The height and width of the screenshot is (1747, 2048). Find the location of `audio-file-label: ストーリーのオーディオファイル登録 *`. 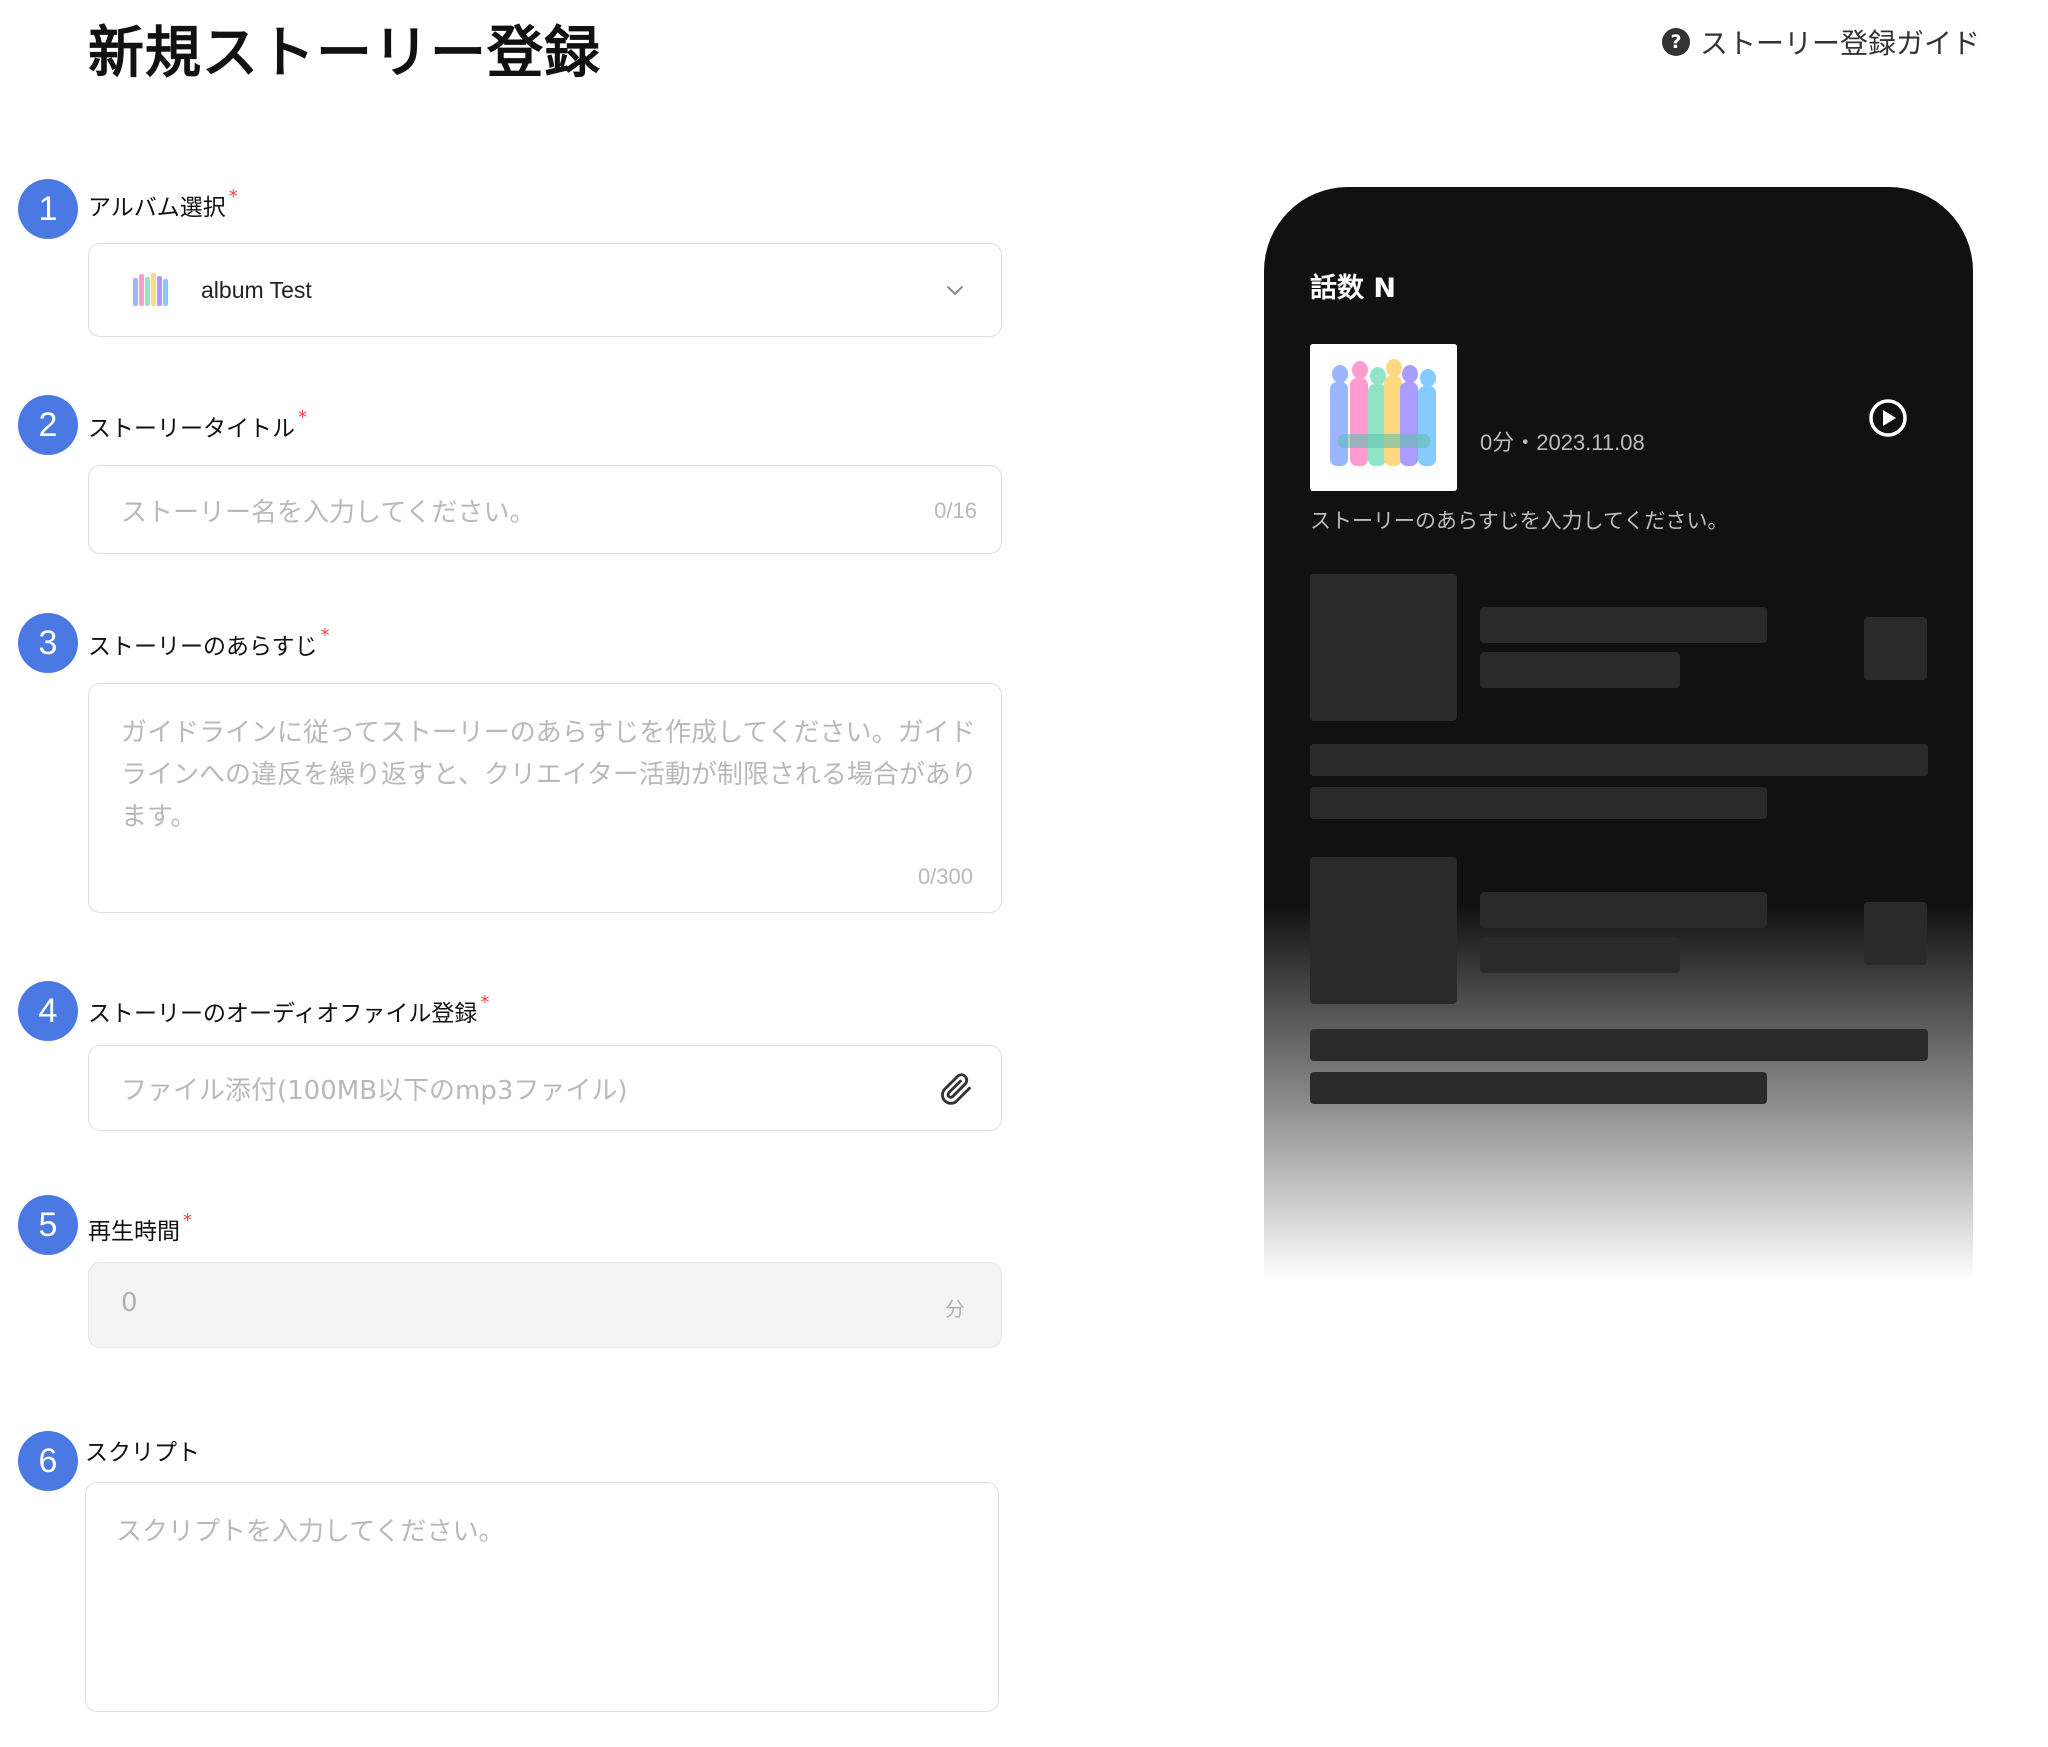

audio-file-label: ストーリーのオーディオファイル登録 * is located at coordinates (288, 1011).